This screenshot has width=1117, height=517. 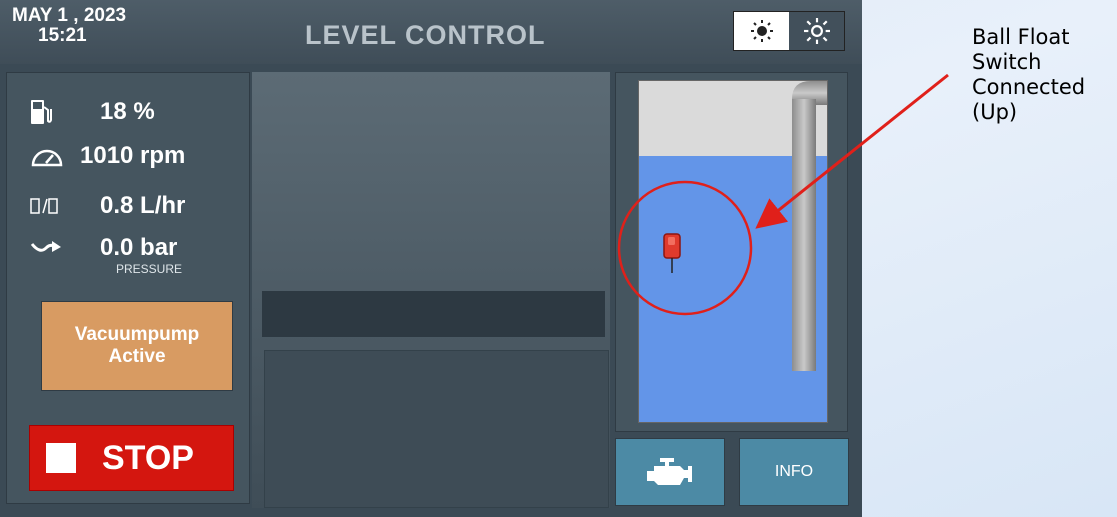 I want to click on brightness-toggle, so click(x=789, y=31).